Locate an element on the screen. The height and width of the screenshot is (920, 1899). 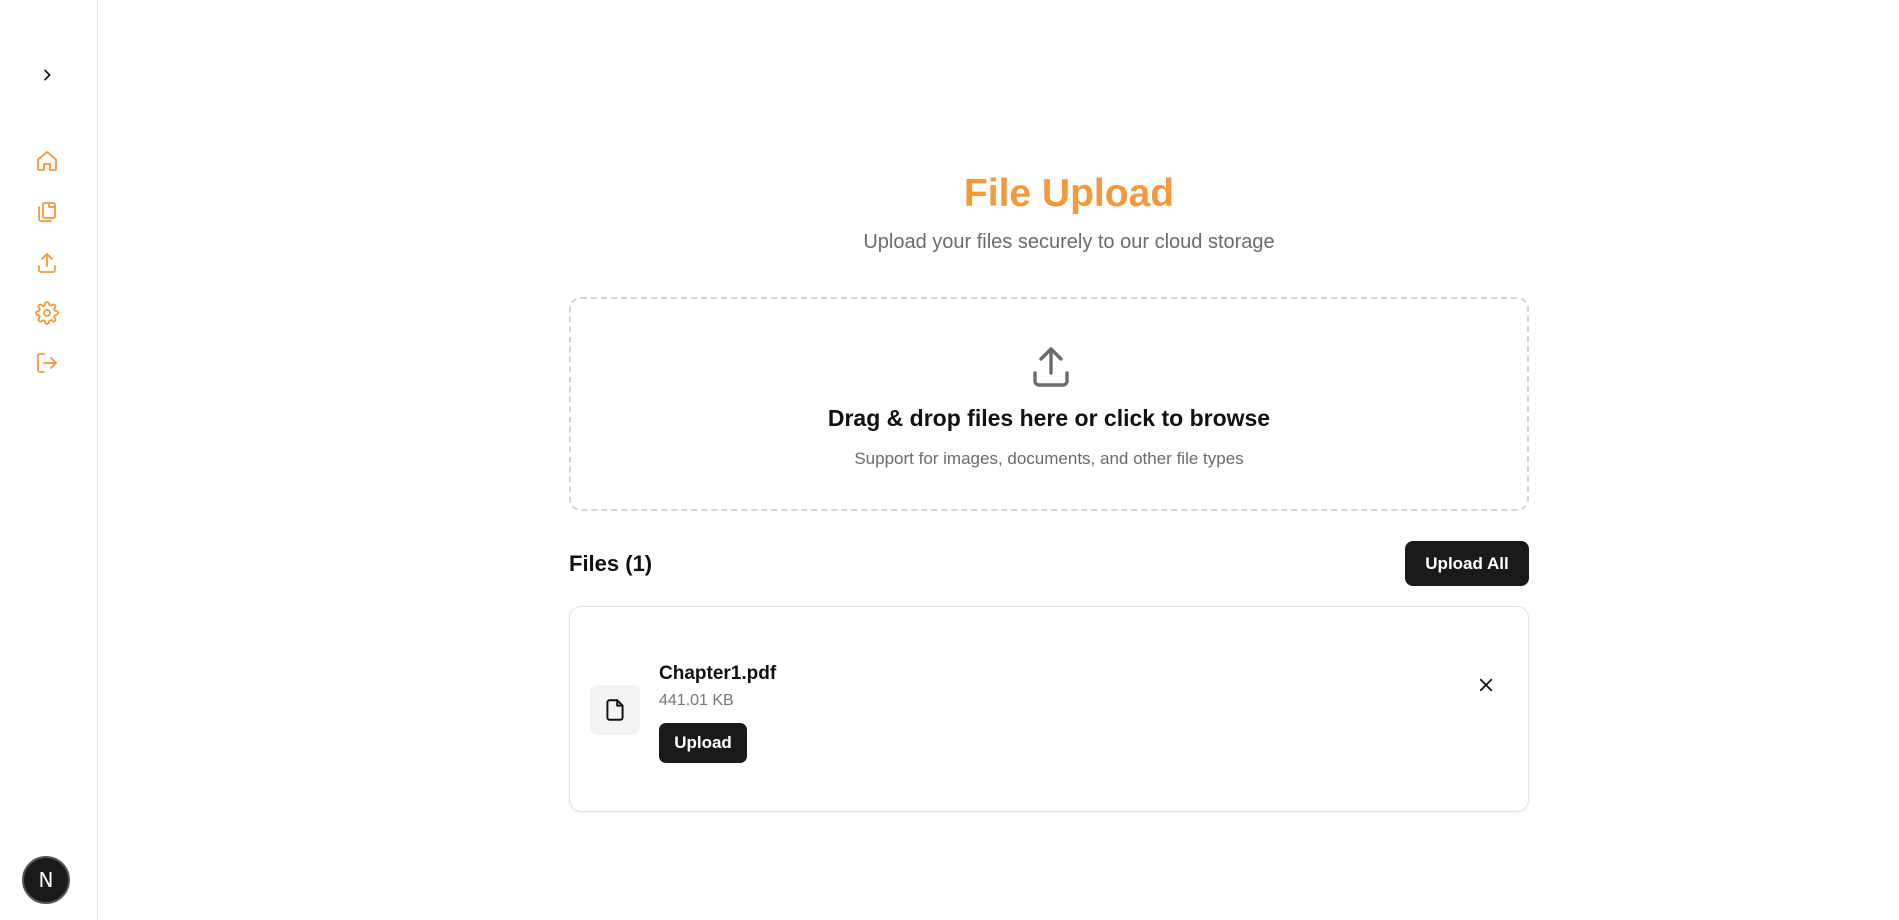
chevron-right-icon is located at coordinates (47, 75).